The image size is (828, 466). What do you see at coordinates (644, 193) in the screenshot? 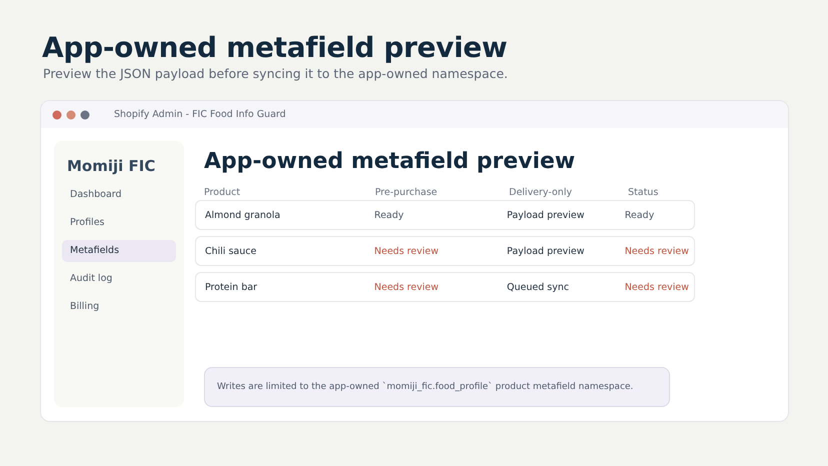
I see `column-header: Status` at bounding box center [644, 193].